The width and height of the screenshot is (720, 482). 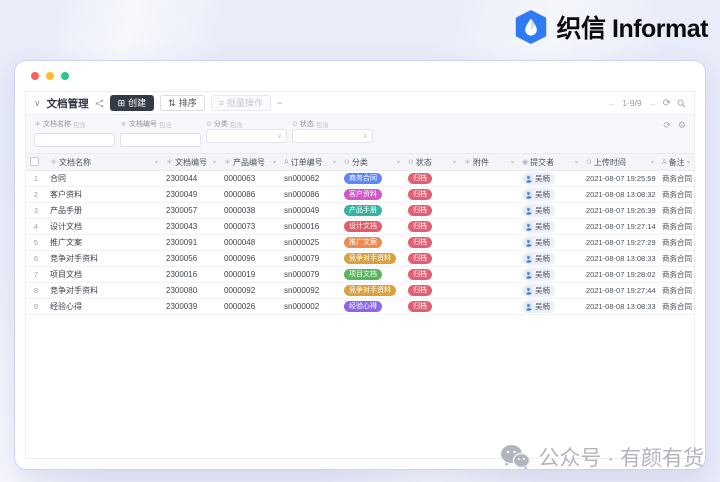 I want to click on cell-doc-name: 推广文案, so click(x=104, y=242).